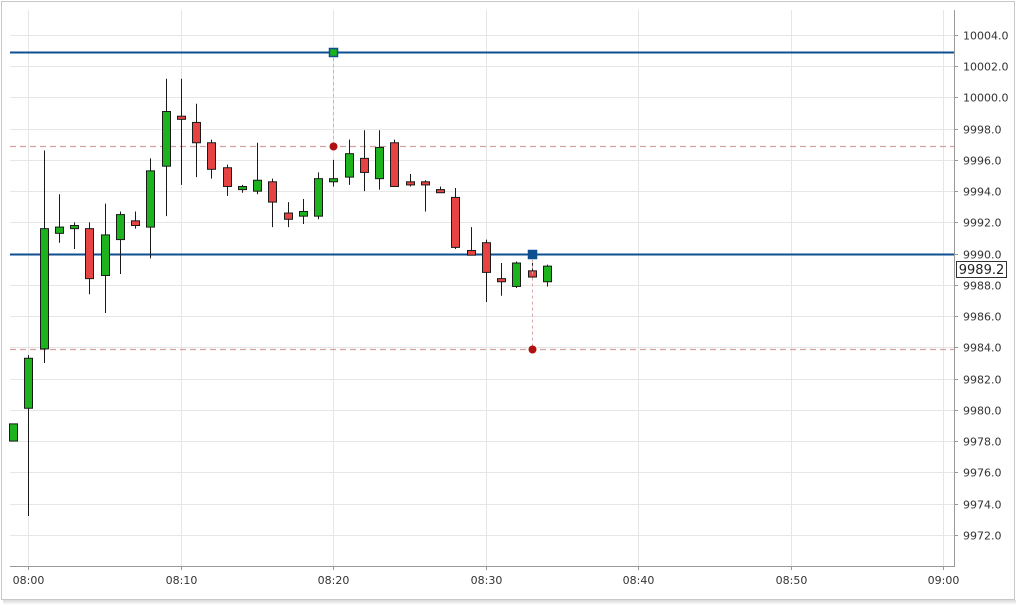  What do you see at coordinates (982, 130) in the screenshot?
I see `price-tick-label: 9998.0` at bounding box center [982, 130].